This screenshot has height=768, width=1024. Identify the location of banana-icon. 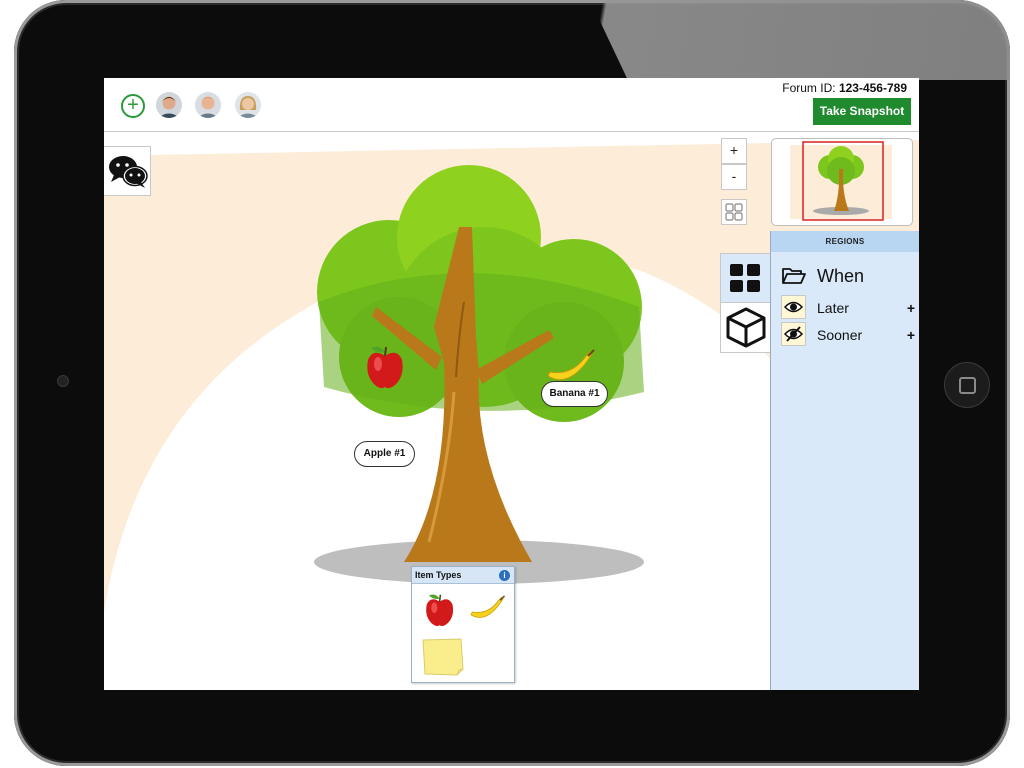
(487, 609).